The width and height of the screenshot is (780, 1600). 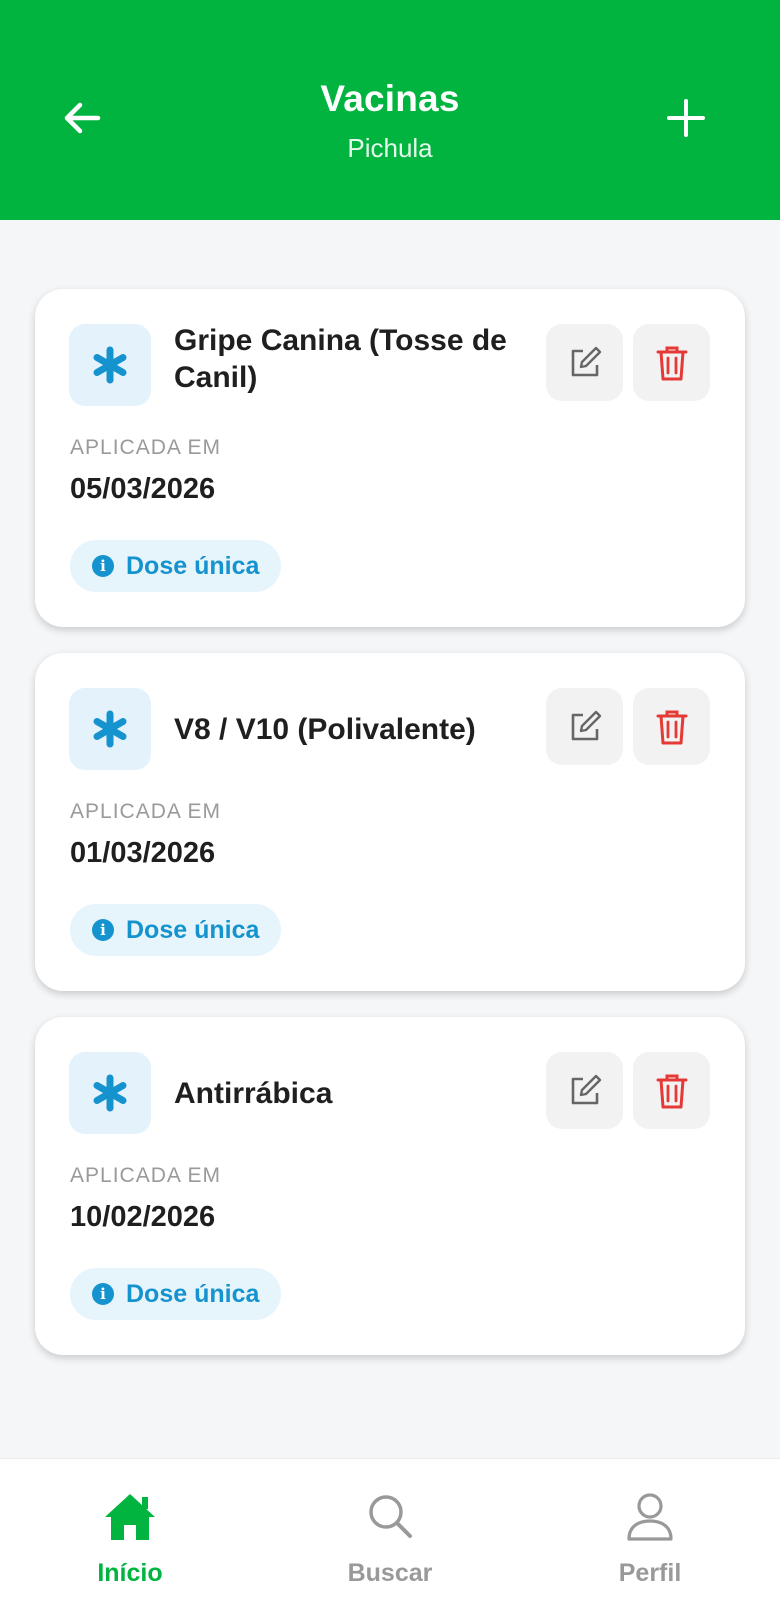 I want to click on page-title: Vacinas, so click(x=390, y=98).